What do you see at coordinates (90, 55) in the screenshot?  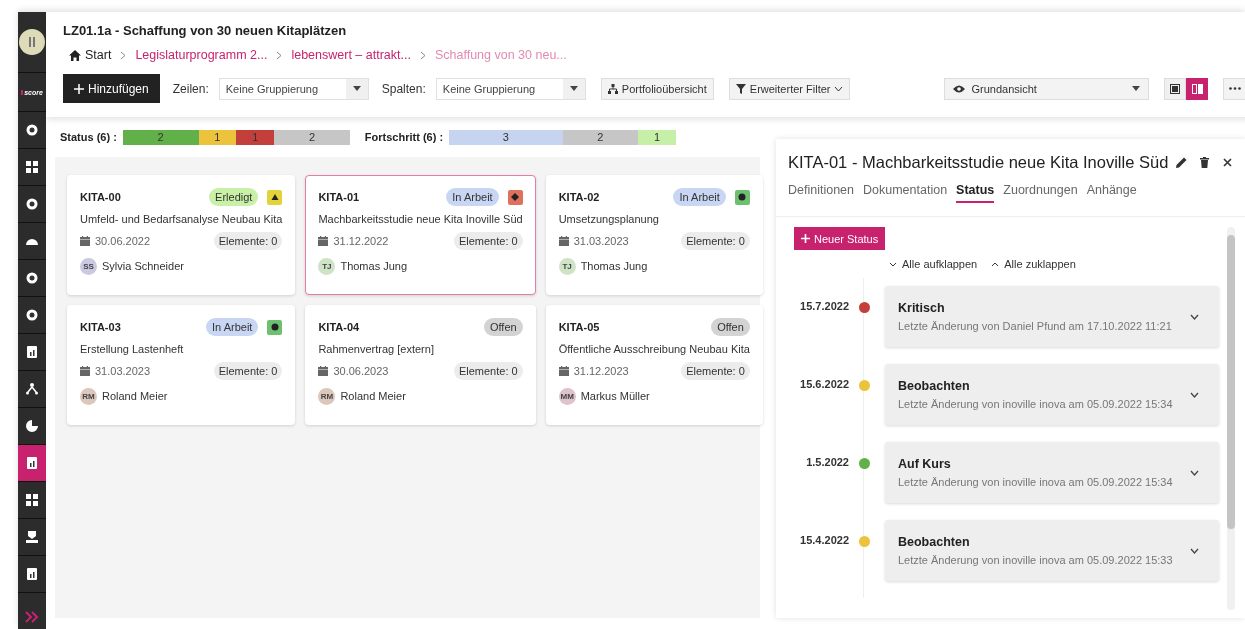 I see `home-link: Start` at bounding box center [90, 55].